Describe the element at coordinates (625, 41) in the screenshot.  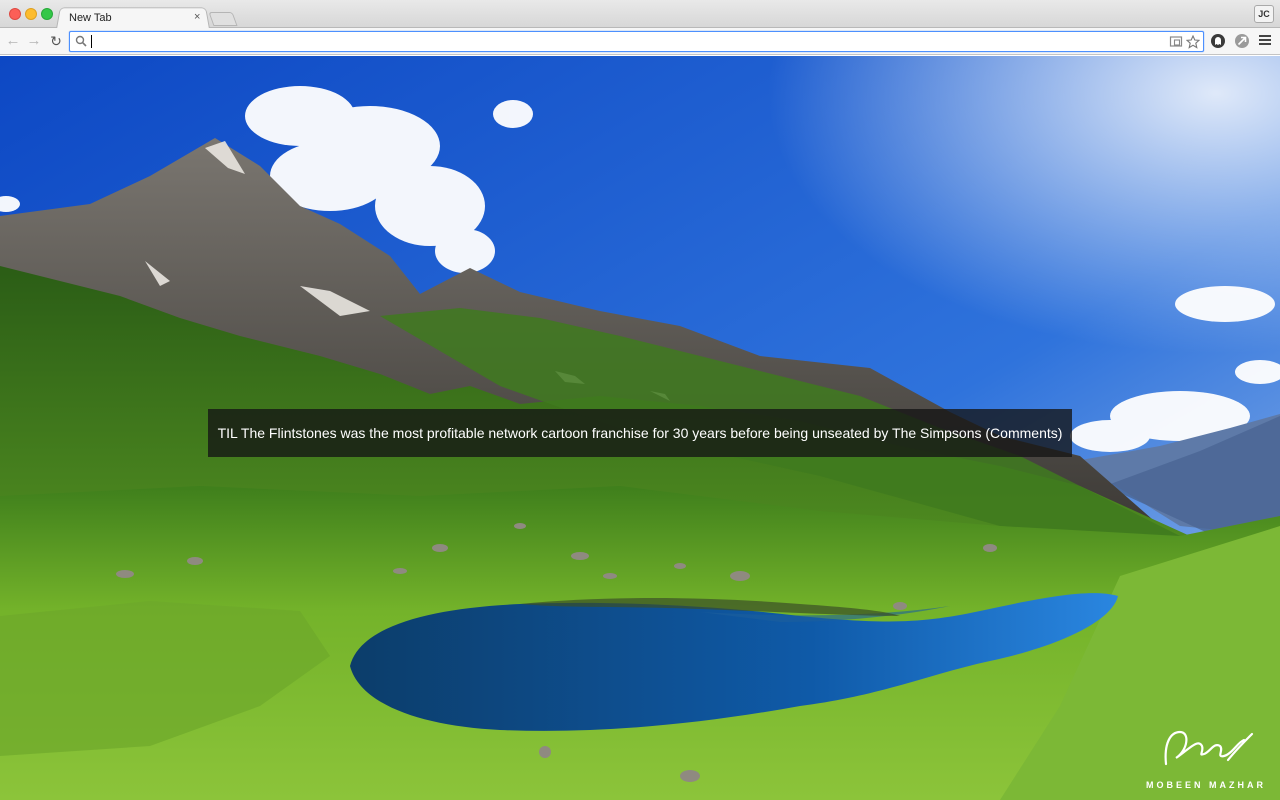
I see `omnibox-input` at that location.